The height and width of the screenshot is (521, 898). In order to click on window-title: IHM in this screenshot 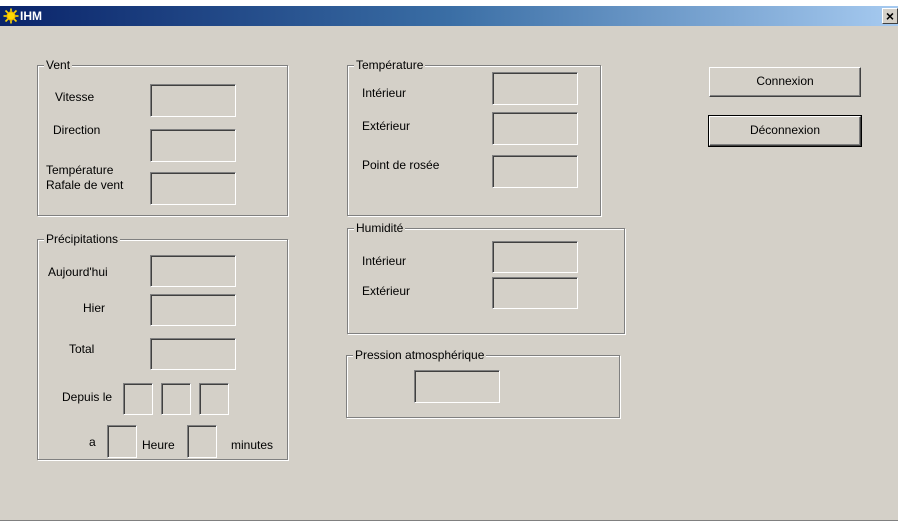, I will do `click(31, 16)`.